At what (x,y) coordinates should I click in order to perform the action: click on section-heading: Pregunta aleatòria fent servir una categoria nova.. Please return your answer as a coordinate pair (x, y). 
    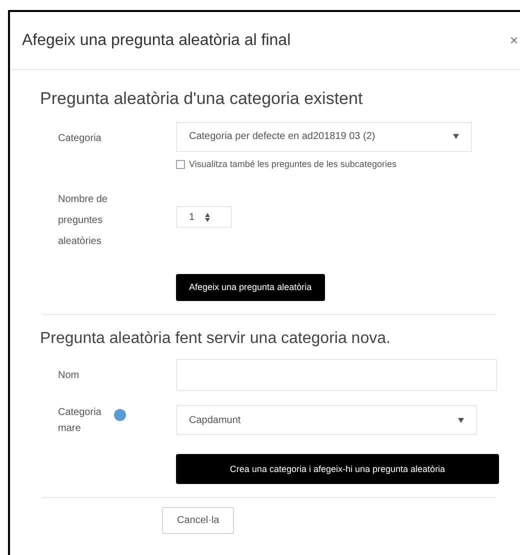
    Looking at the image, I should click on (216, 339).